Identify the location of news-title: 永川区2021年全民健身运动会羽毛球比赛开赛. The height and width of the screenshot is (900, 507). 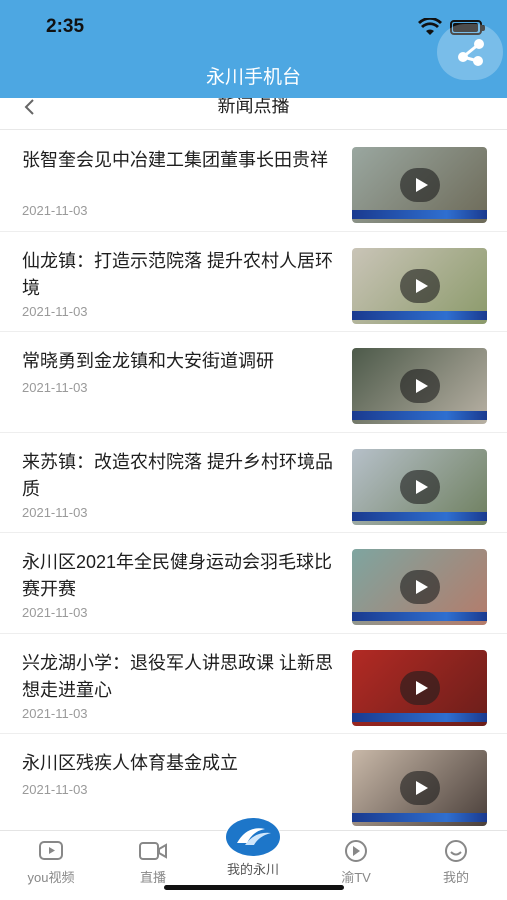
(177, 575).